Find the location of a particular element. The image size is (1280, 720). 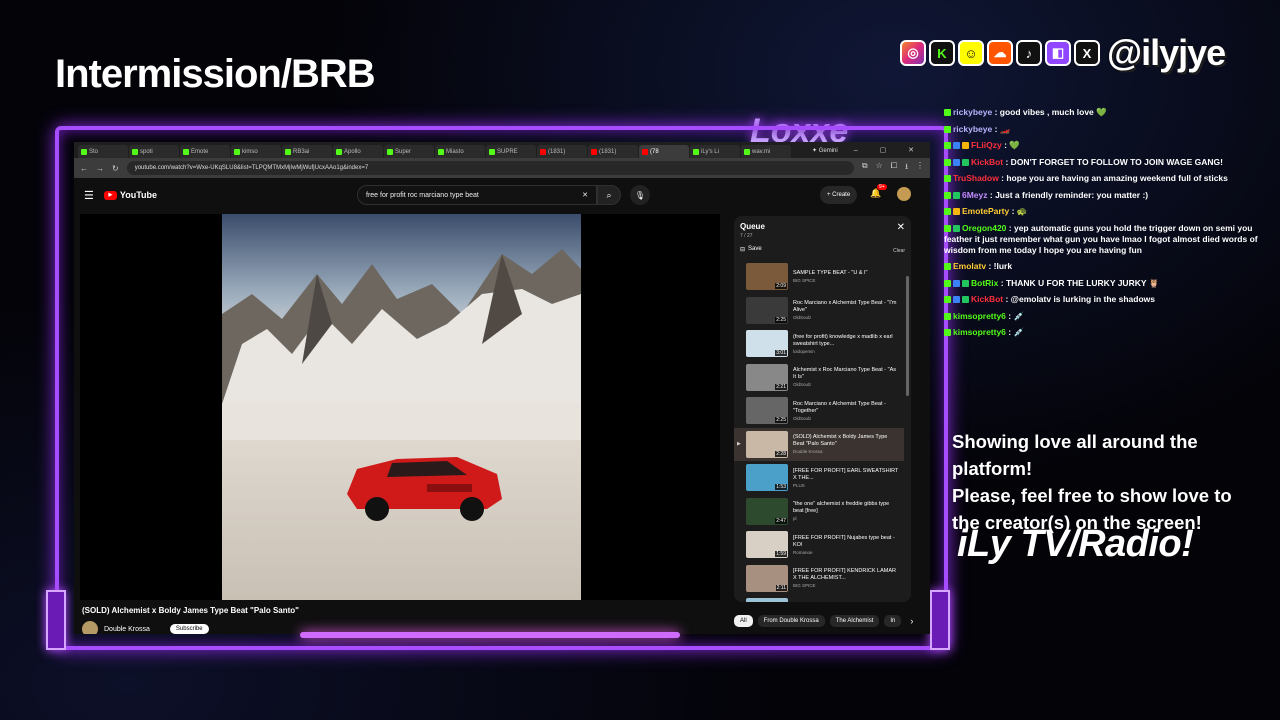

tab-label: wav.mi is located at coordinates (761, 151).